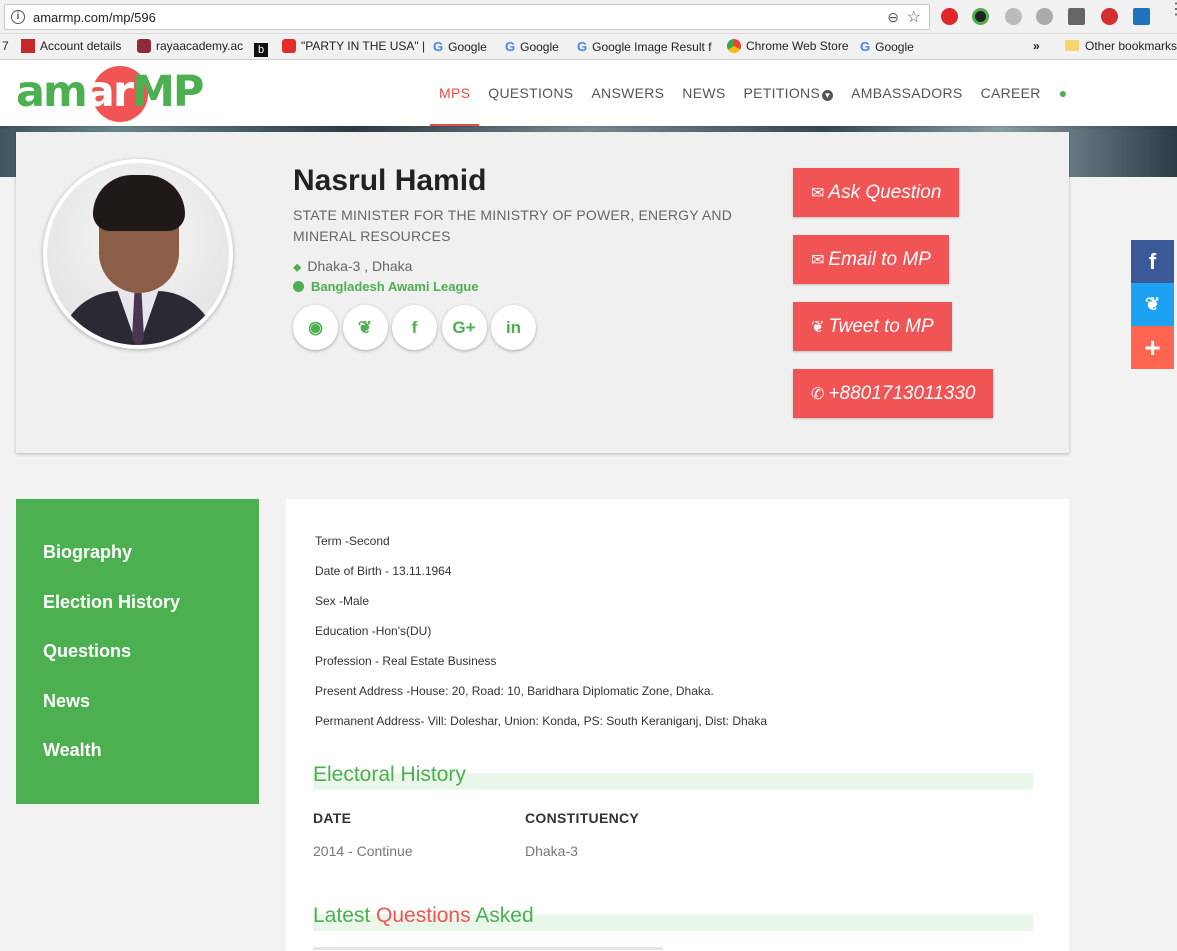  I want to click on envelope-outline-icon: ✉, so click(818, 260).